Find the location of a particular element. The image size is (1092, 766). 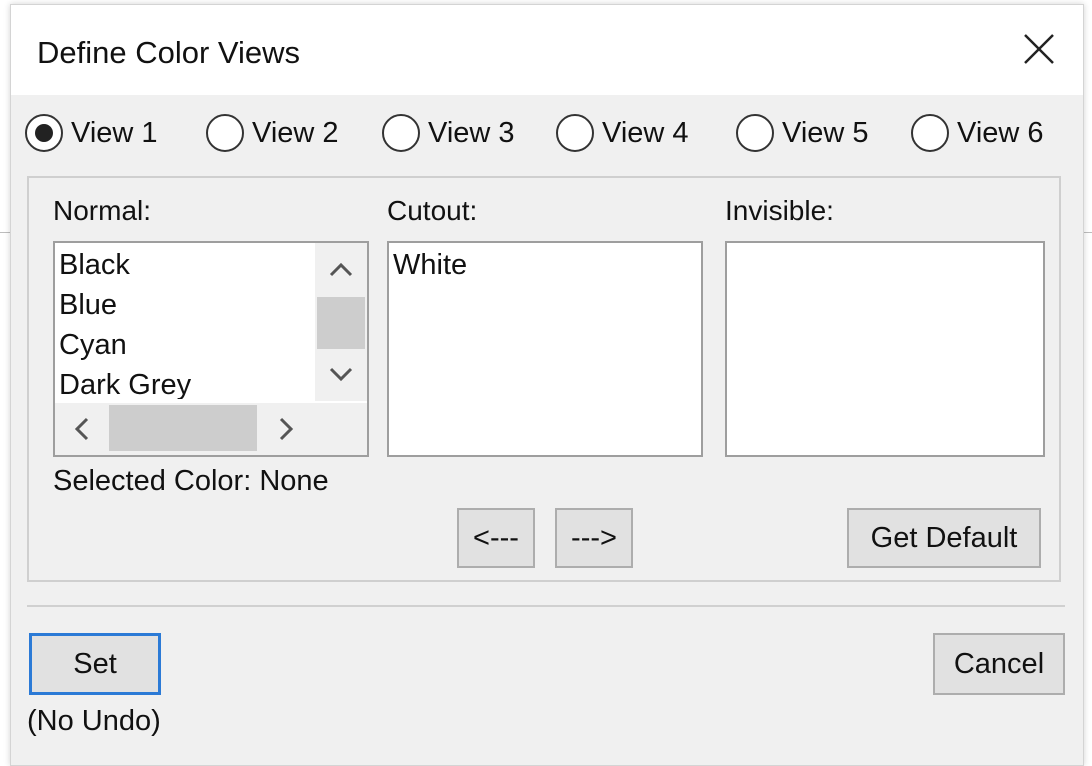

scroll-right-arrow is located at coordinates (287, 429).